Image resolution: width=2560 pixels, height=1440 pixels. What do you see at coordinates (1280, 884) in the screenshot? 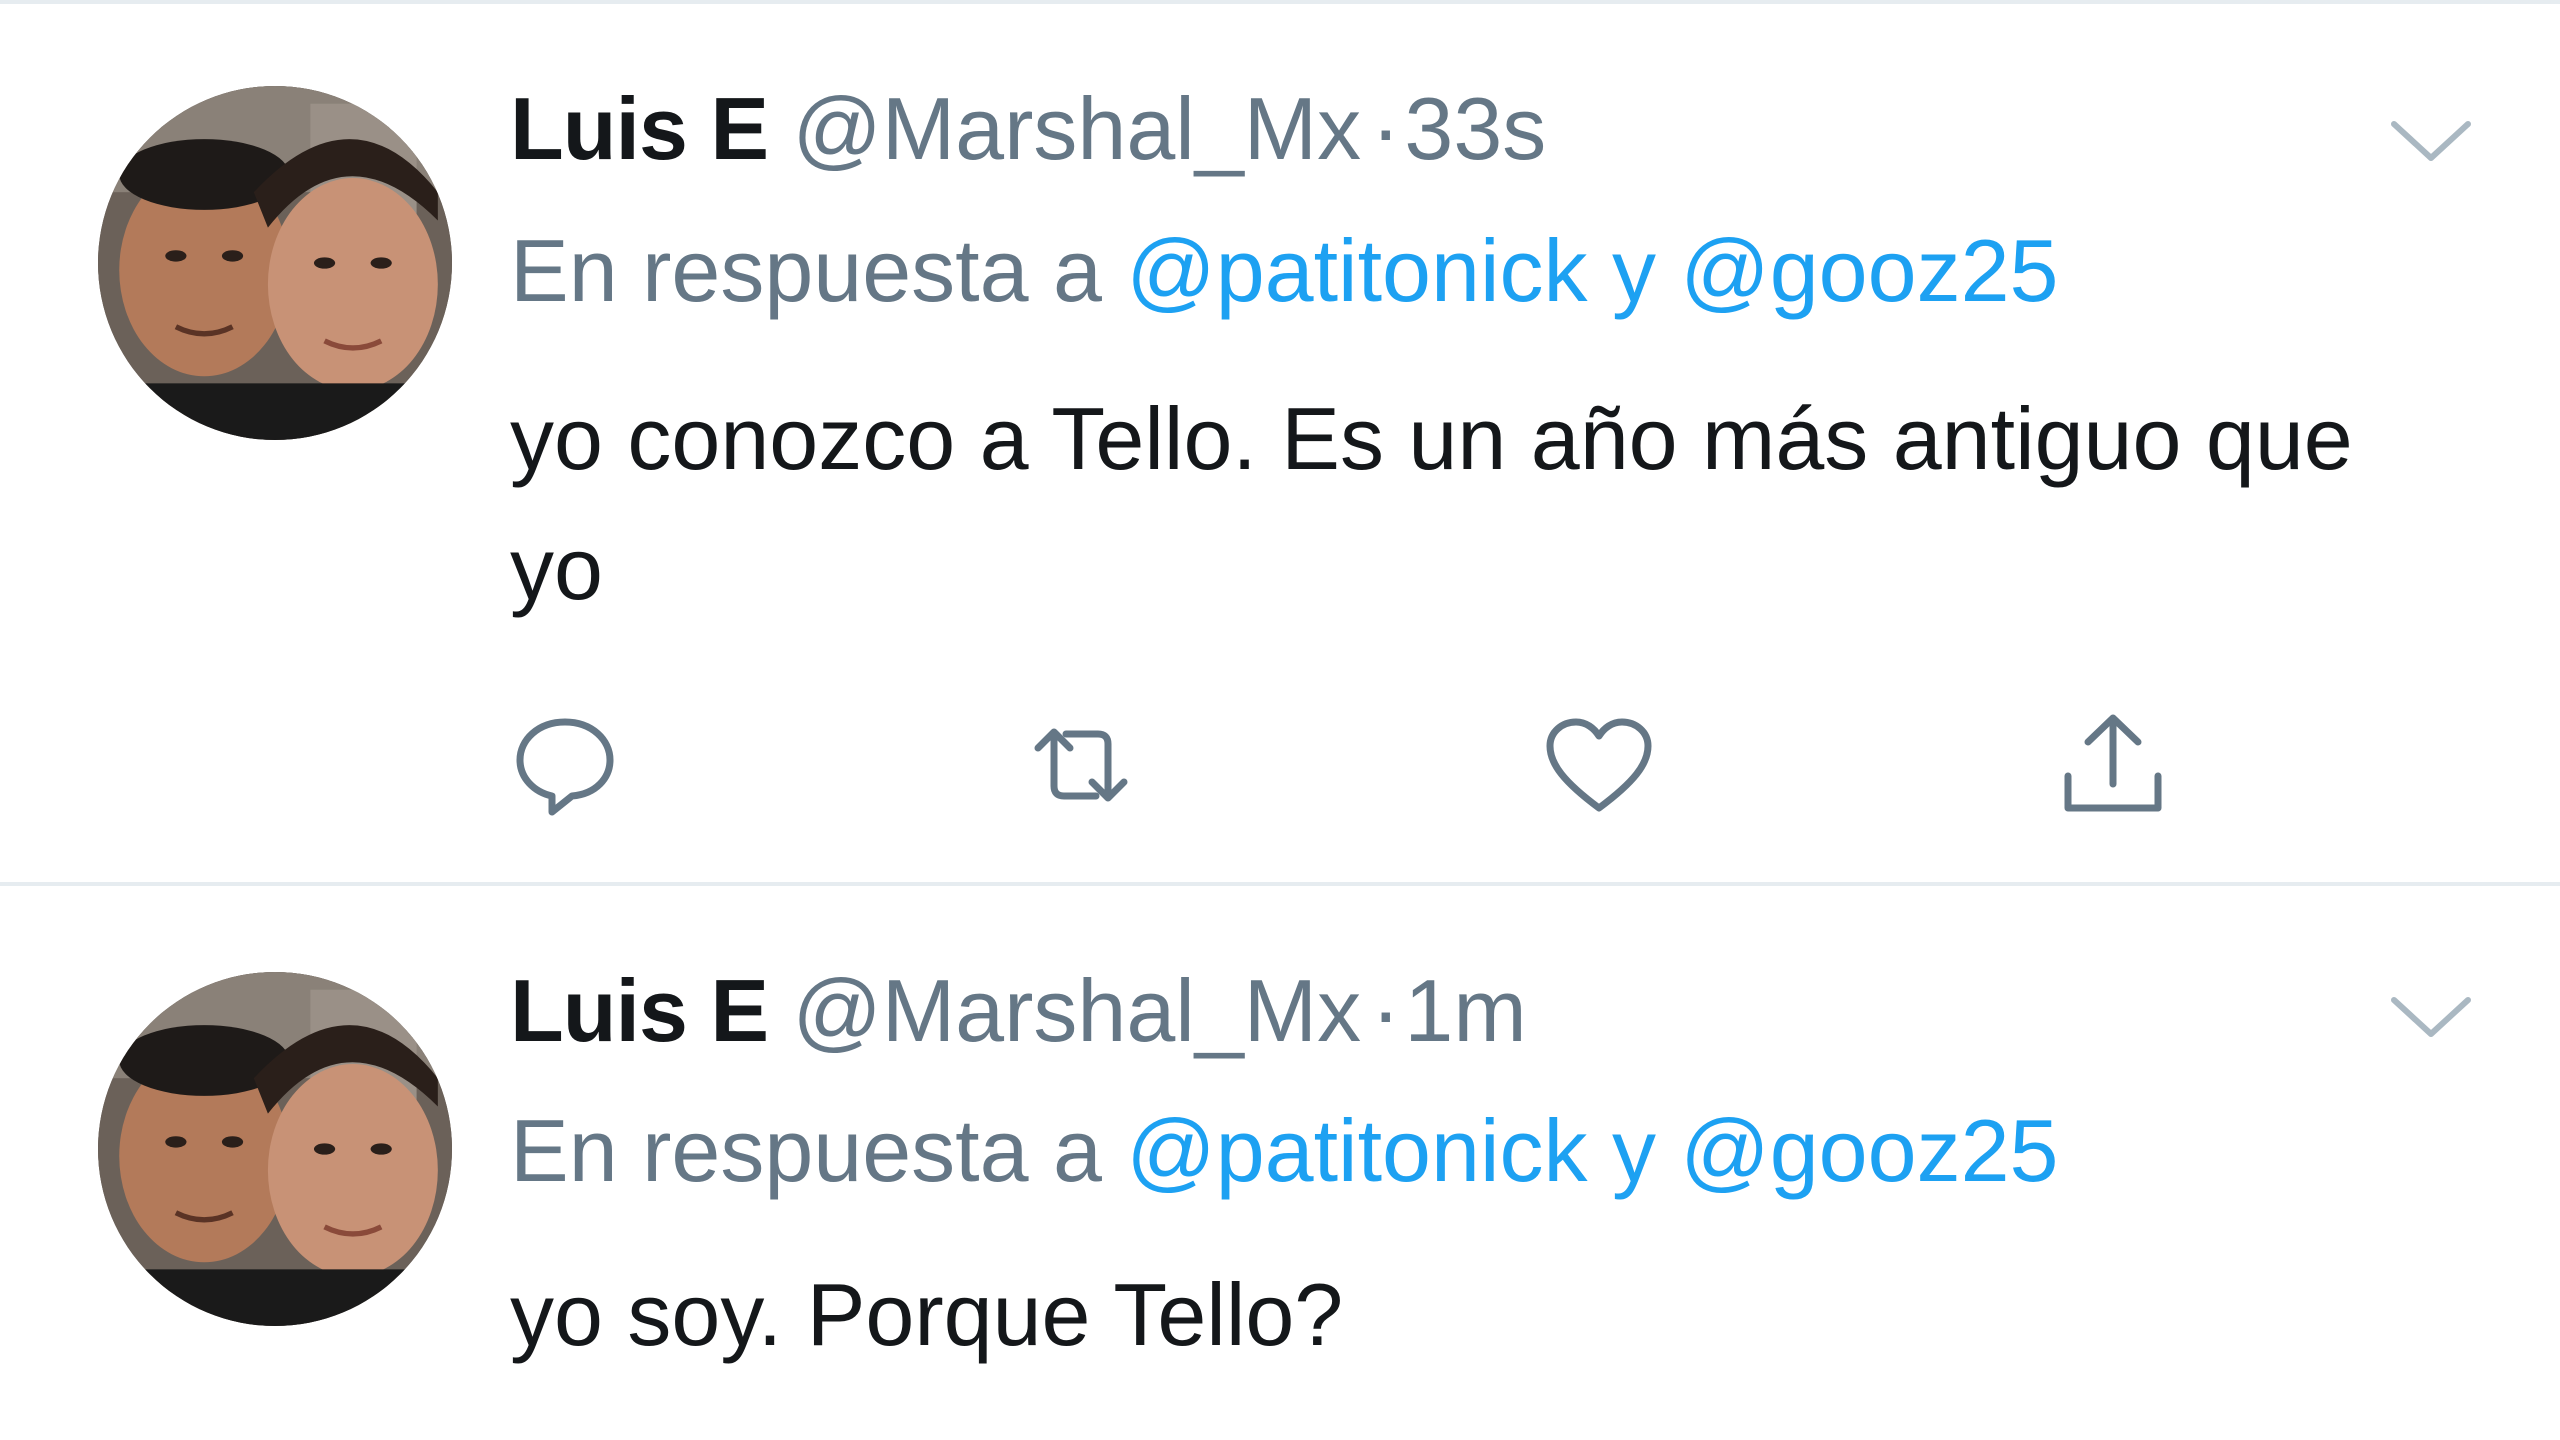
I see `tweet-divider` at bounding box center [1280, 884].